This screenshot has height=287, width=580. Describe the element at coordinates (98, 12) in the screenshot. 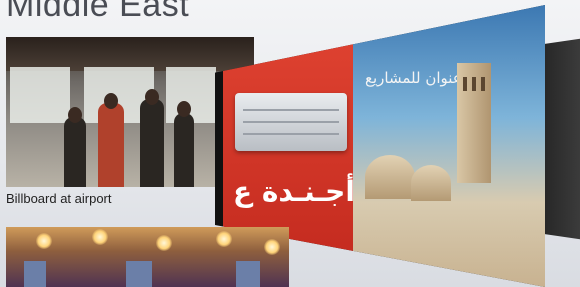

I see `page-title: Middle East` at that location.